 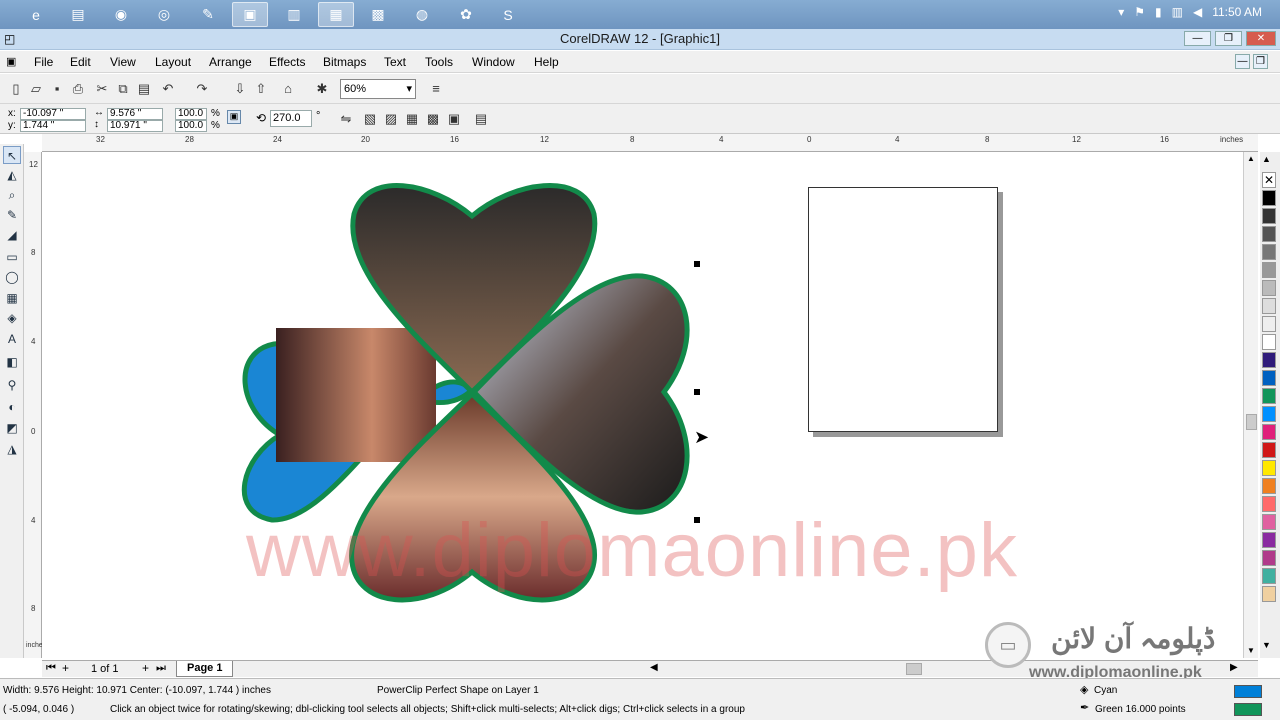 What do you see at coordinates (1269, 324) in the screenshot?
I see `swatch-gray5` at bounding box center [1269, 324].